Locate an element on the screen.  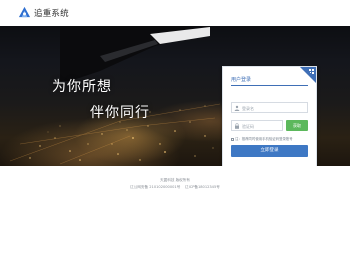
lock-icon is located at coordinates (237, 126).